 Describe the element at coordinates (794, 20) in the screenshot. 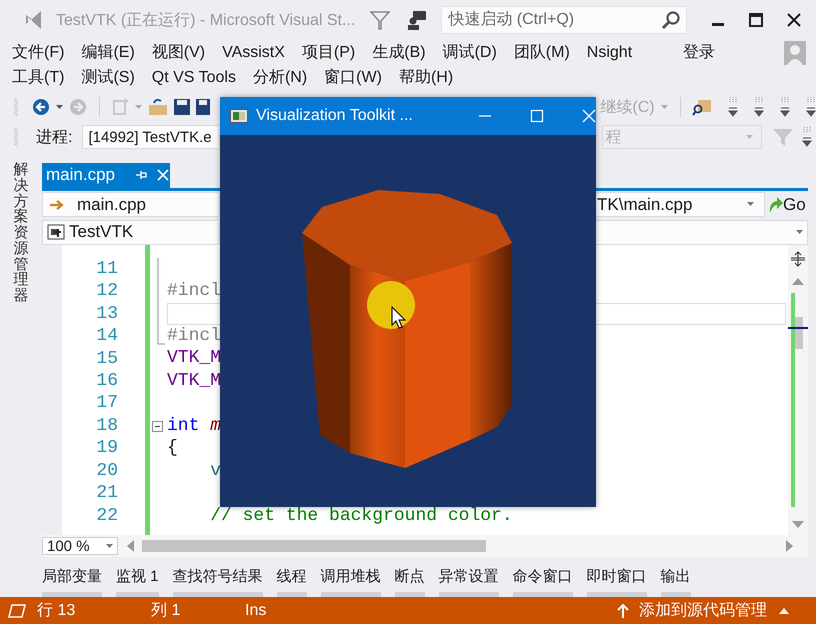

I see `close-icon` at that location.